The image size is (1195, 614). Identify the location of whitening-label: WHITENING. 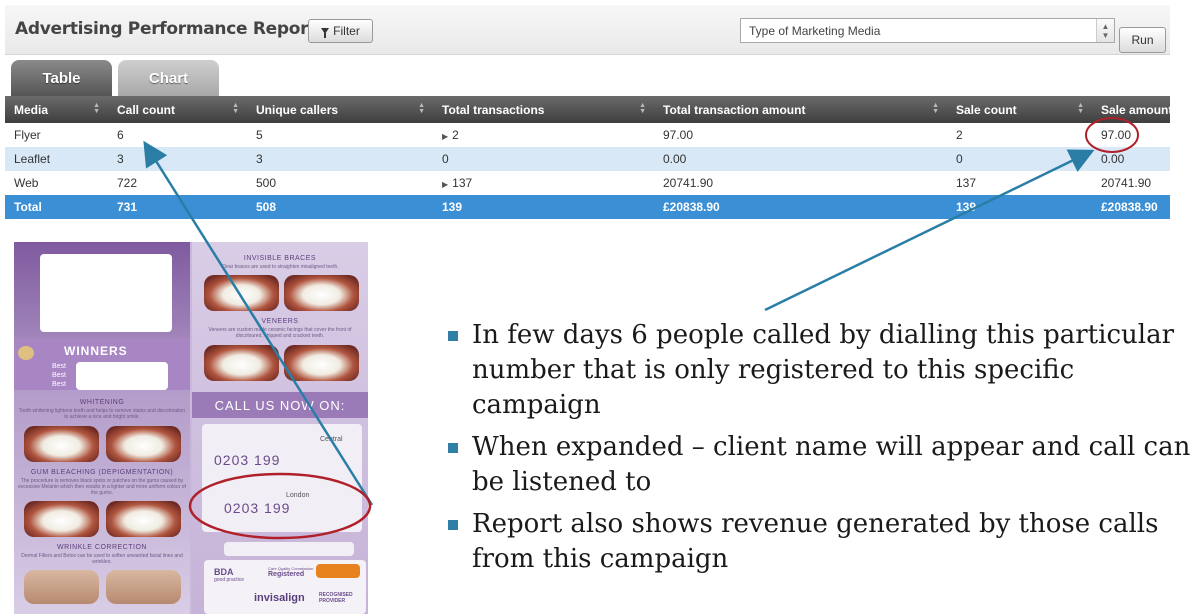
(102, 402).